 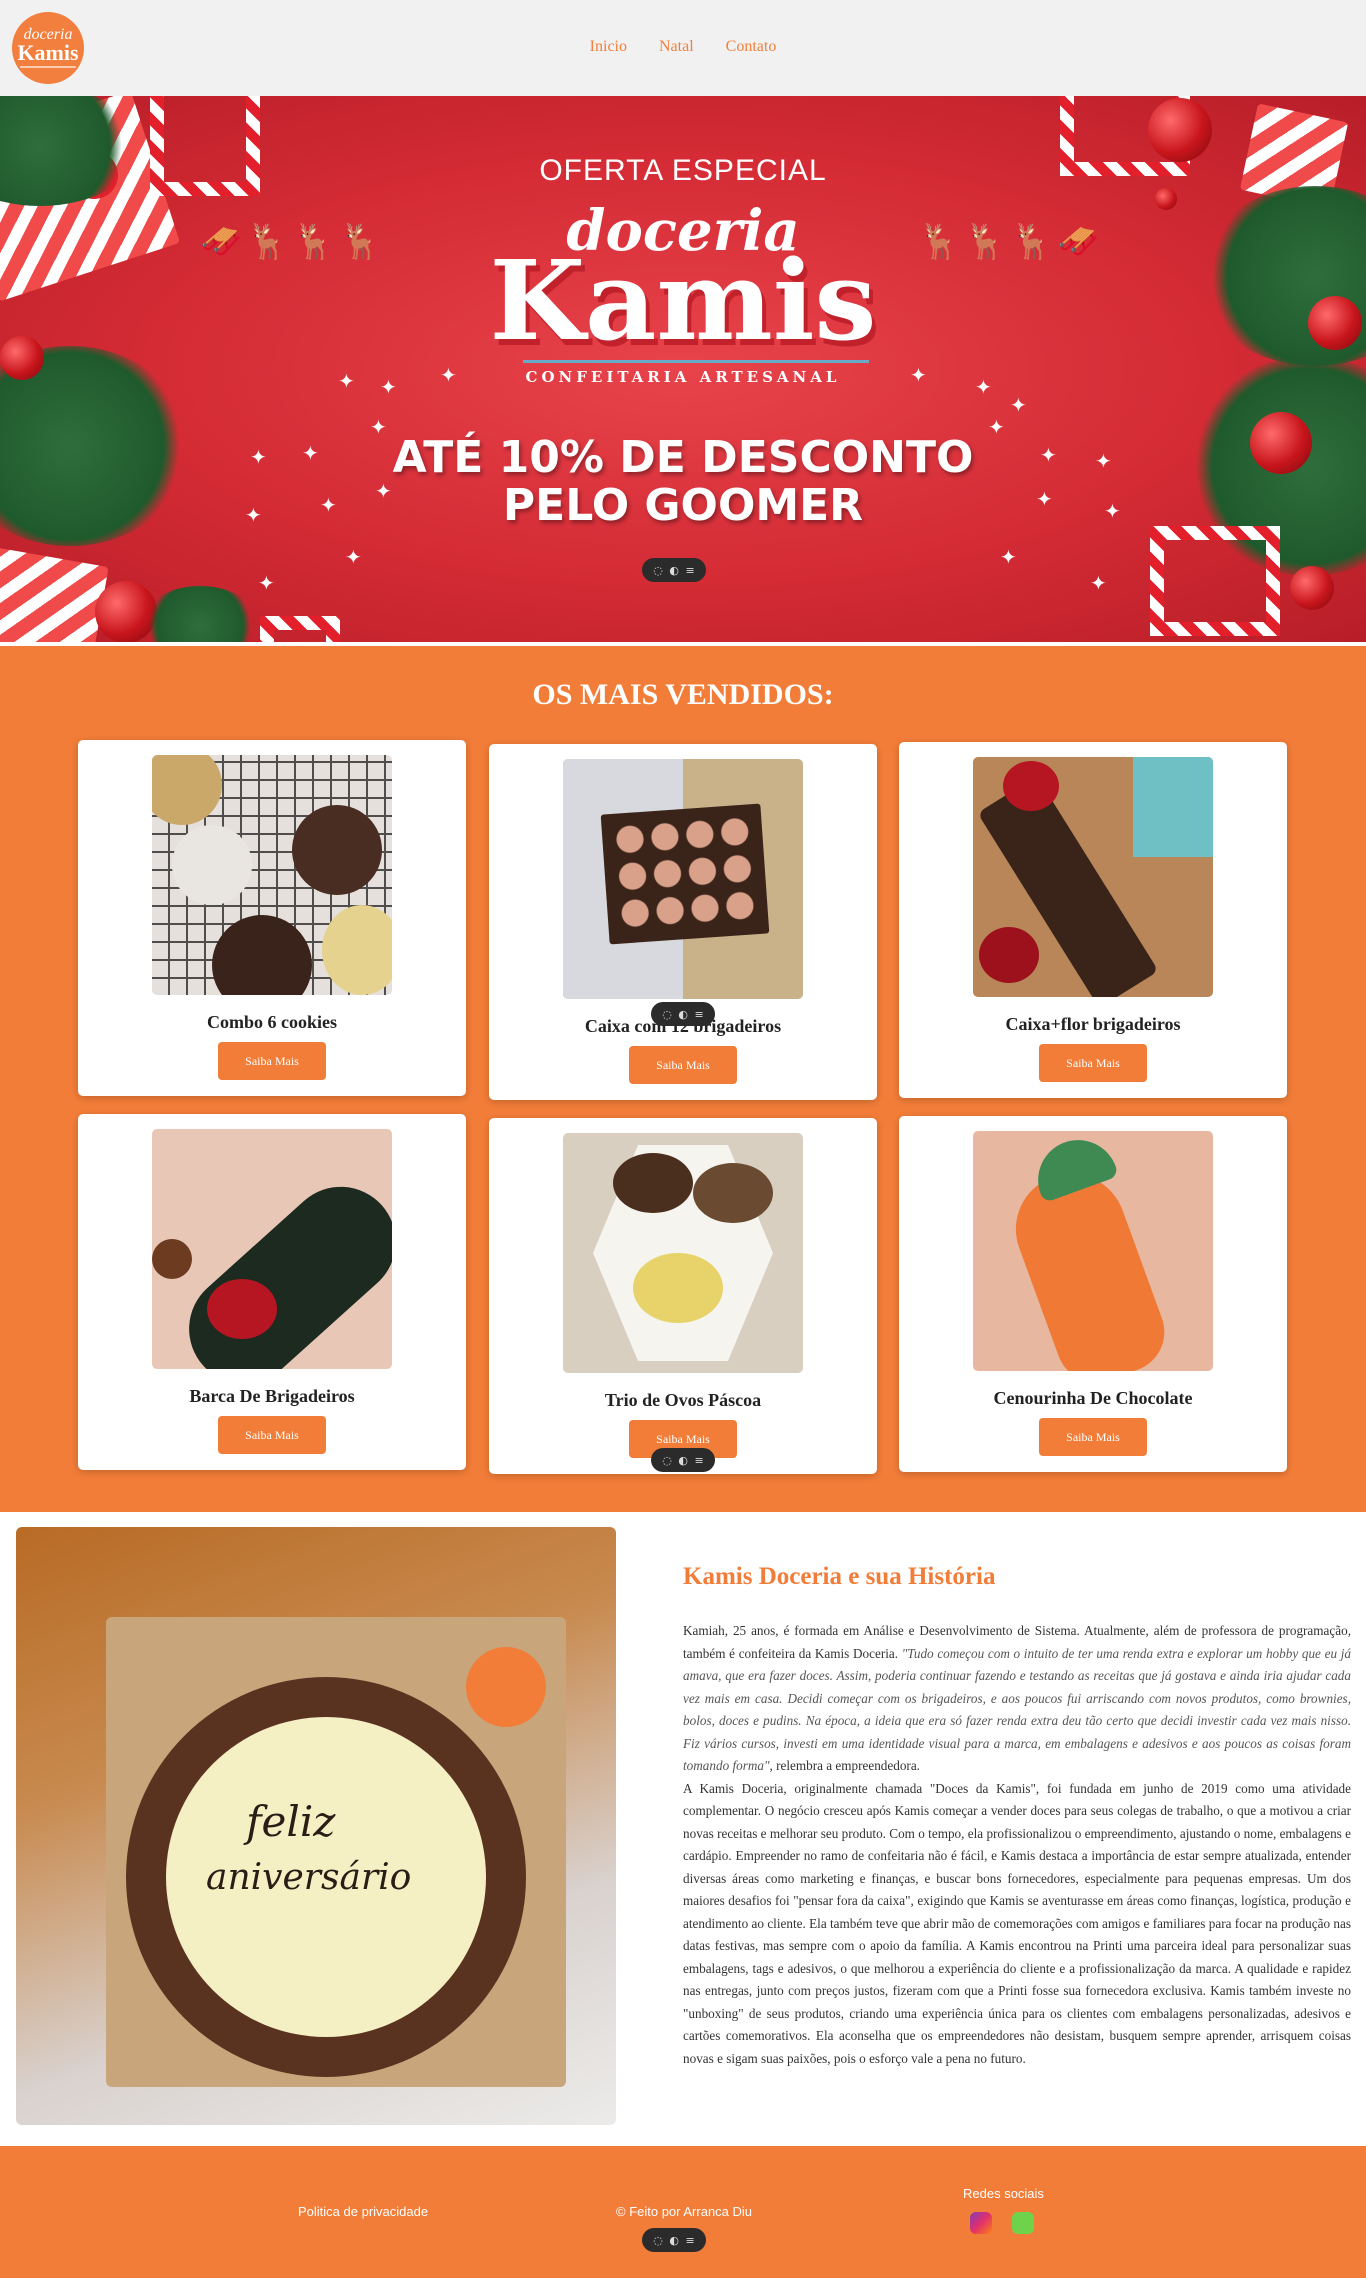 What do you see at coordinates (696, 361) in the screenshot?
I see `hero-divider` at bounding box center [696, 361].